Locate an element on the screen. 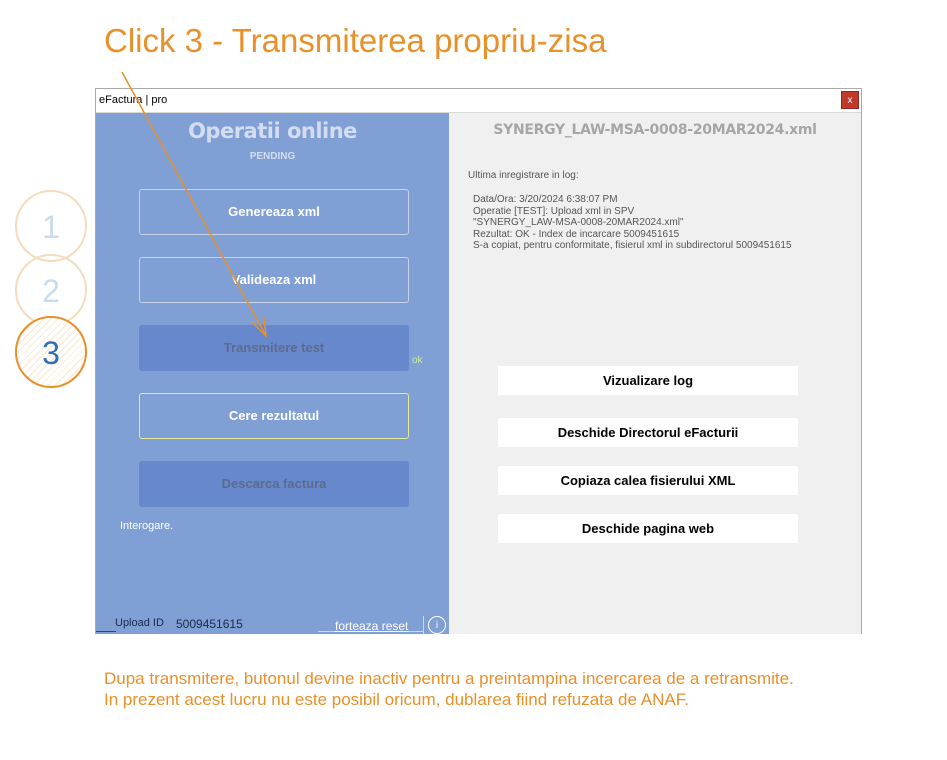  log-line: "SYNERGY_LAW-MSA-0008-20MAR2024.xml" is located at coordinates (578, 222).